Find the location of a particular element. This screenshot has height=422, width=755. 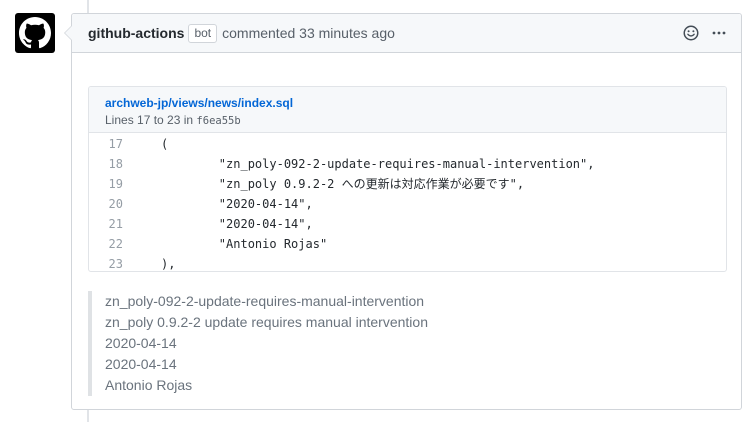

code-line: 21 "2020-04-14", is located at coordinates (407, 224).